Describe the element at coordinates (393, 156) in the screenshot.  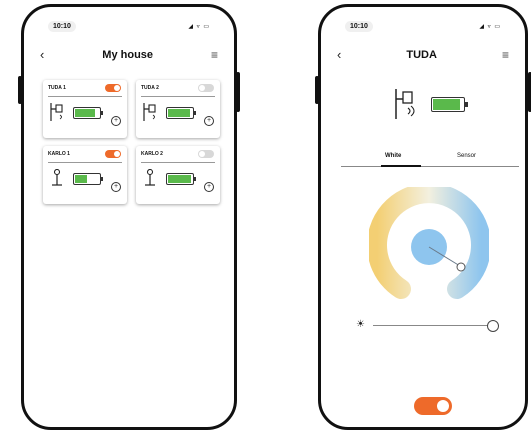
I see `tab-white: White` at that location.